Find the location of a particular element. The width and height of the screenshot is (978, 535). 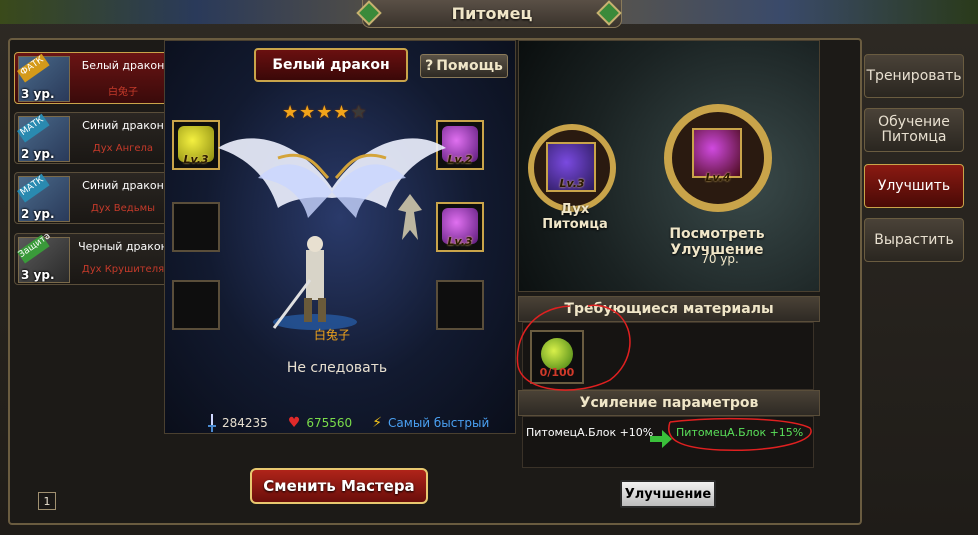

bonus-next: ПитомецА.Блок +15% is located at coordinates (740, 432).